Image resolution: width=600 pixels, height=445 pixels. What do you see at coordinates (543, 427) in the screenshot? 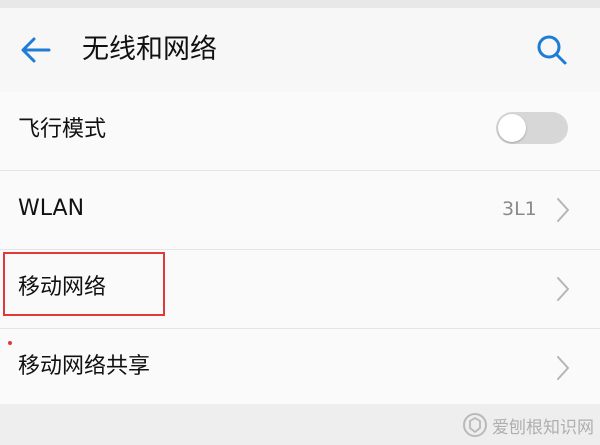
I see `watermark-text: 爱刨根知识网` at bounding box center [543, 427].